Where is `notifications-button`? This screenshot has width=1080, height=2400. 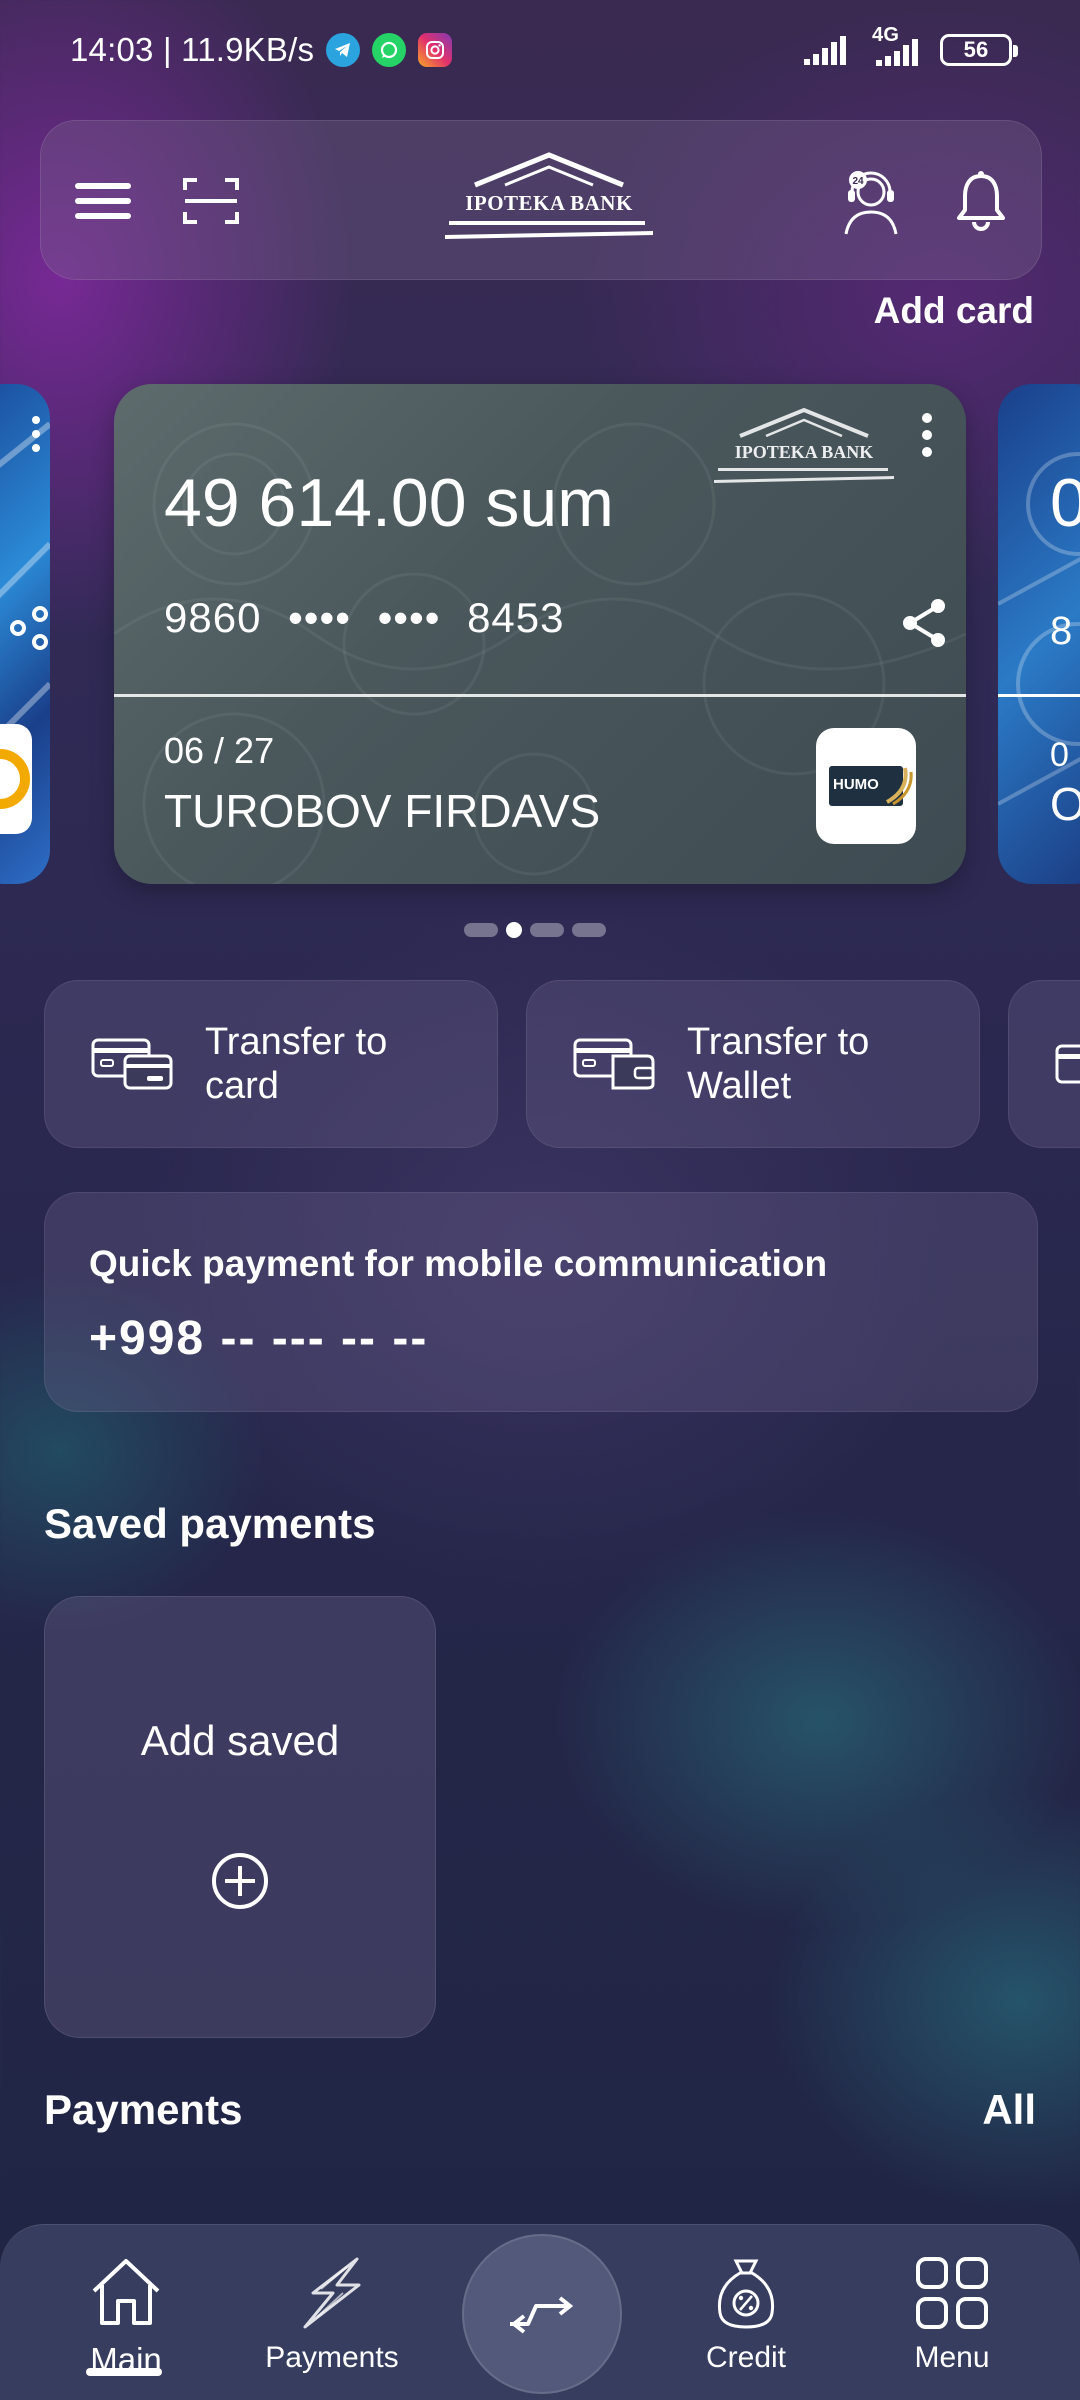 notifications-button is located at coordinates (981, 201).